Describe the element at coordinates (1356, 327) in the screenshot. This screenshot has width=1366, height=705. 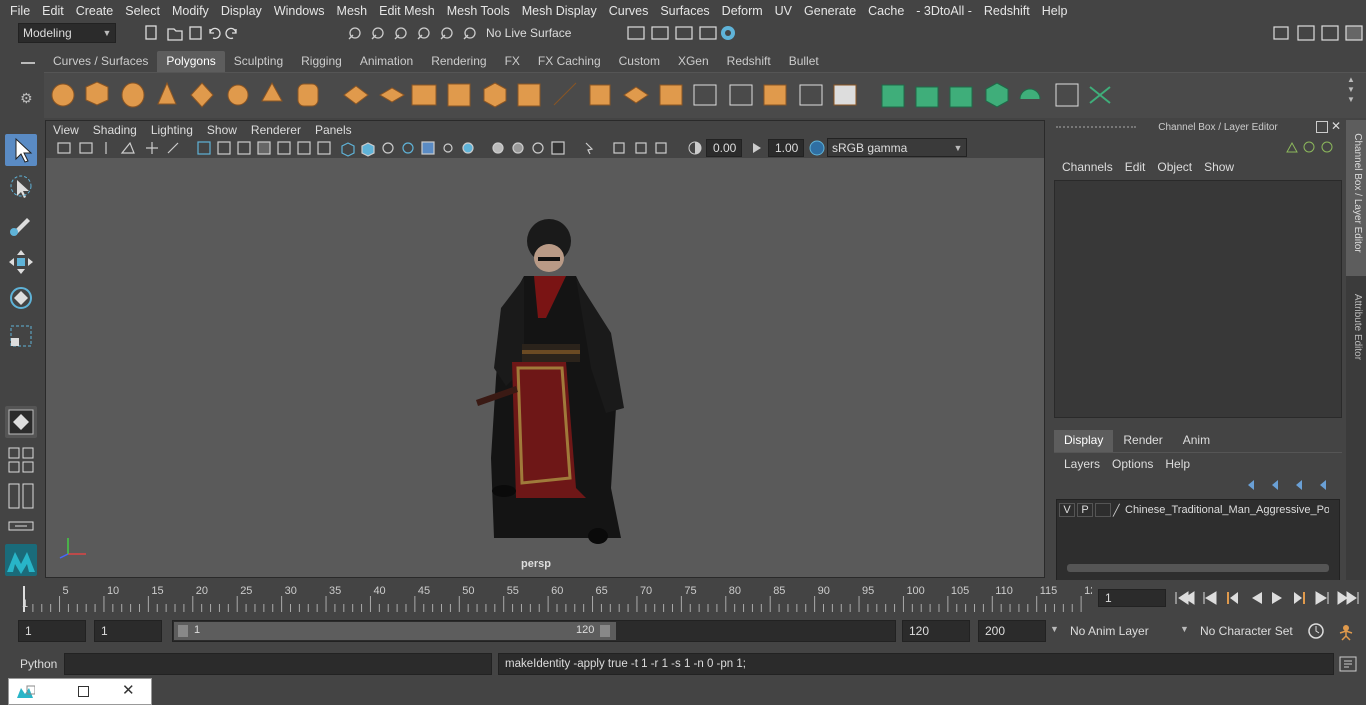
I see `side-tab-attribute-editor: Attribute Editor` at that location.